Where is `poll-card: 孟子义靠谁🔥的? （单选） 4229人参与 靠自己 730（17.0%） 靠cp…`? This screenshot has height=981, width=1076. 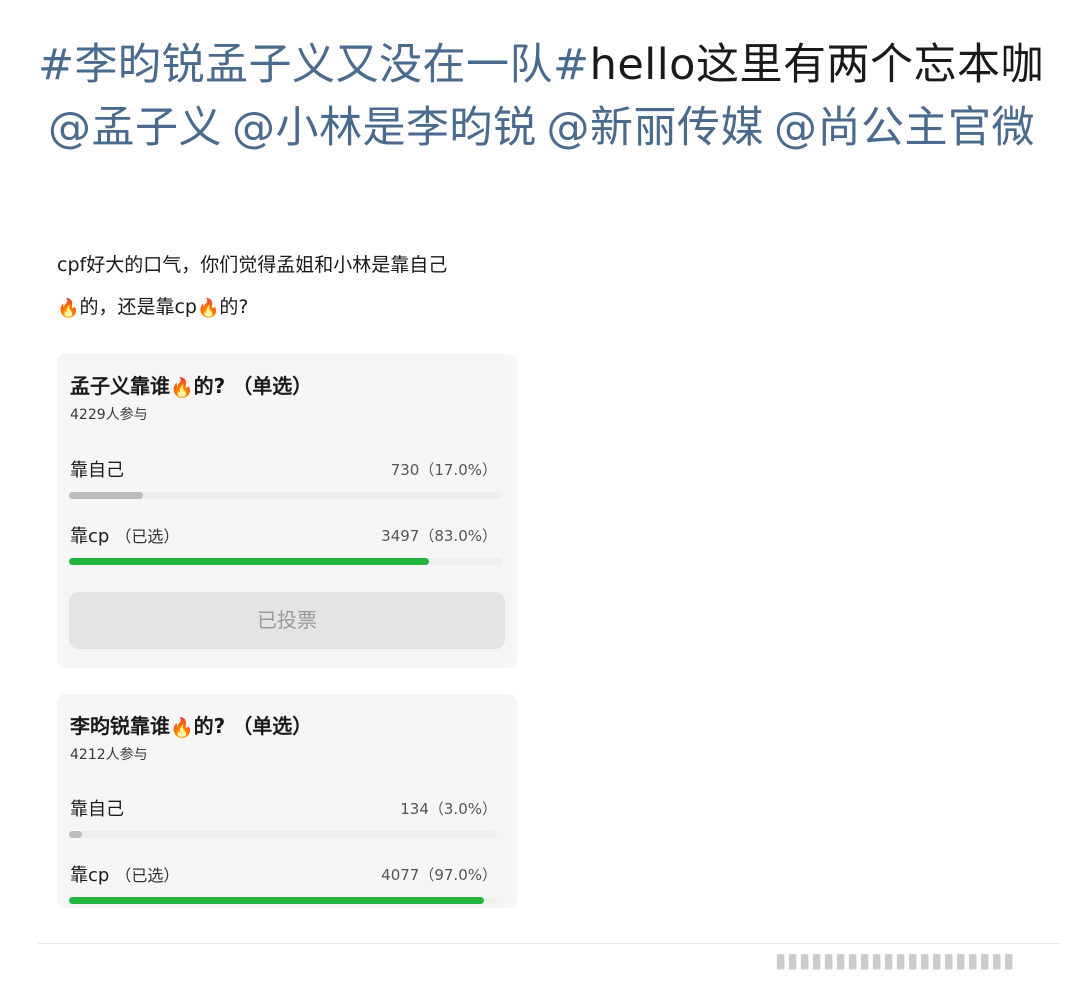
poll-card: 孟子义靠谁🔥的? （单选） 4229人参与 靠自己 730（17.0%） 靠cp… is located at coordinates (287, 511).